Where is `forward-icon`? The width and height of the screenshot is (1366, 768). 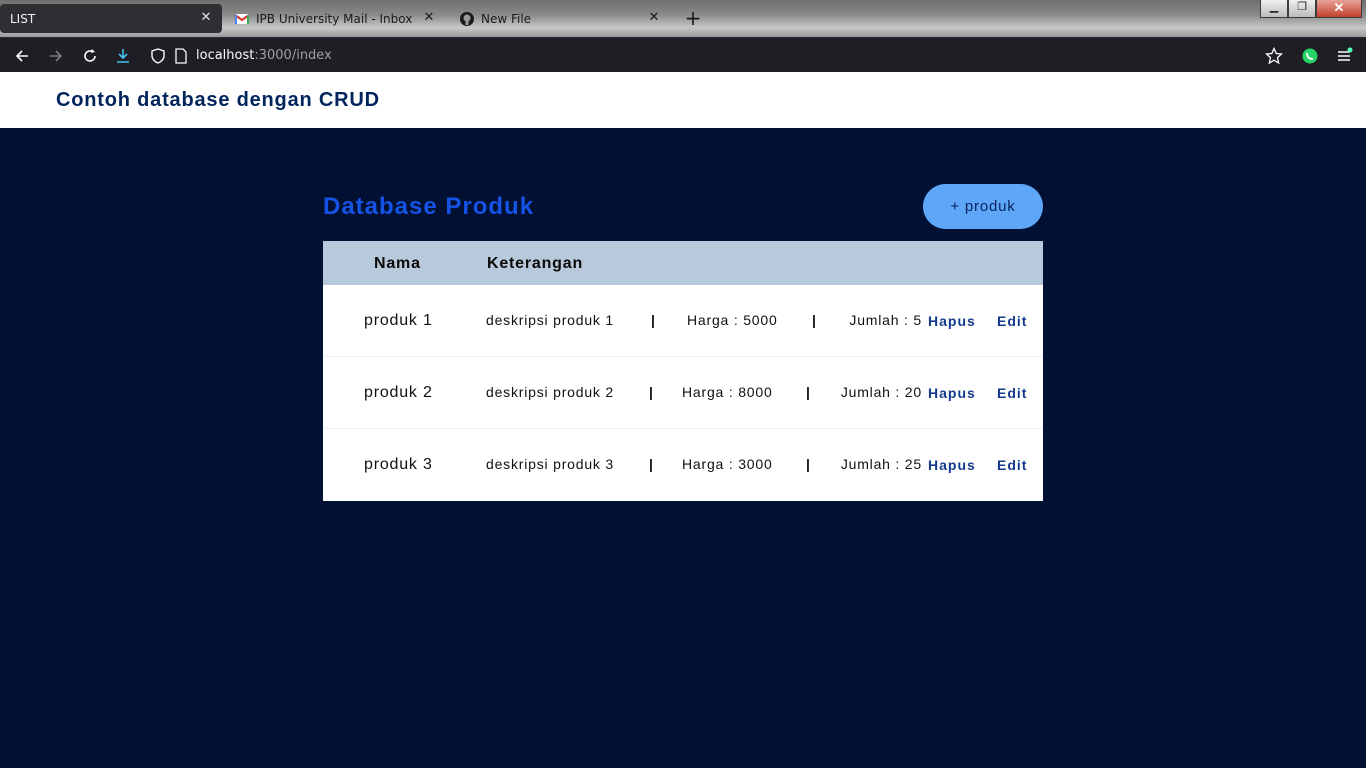
forward-icon is located at coordinates (56, 56).